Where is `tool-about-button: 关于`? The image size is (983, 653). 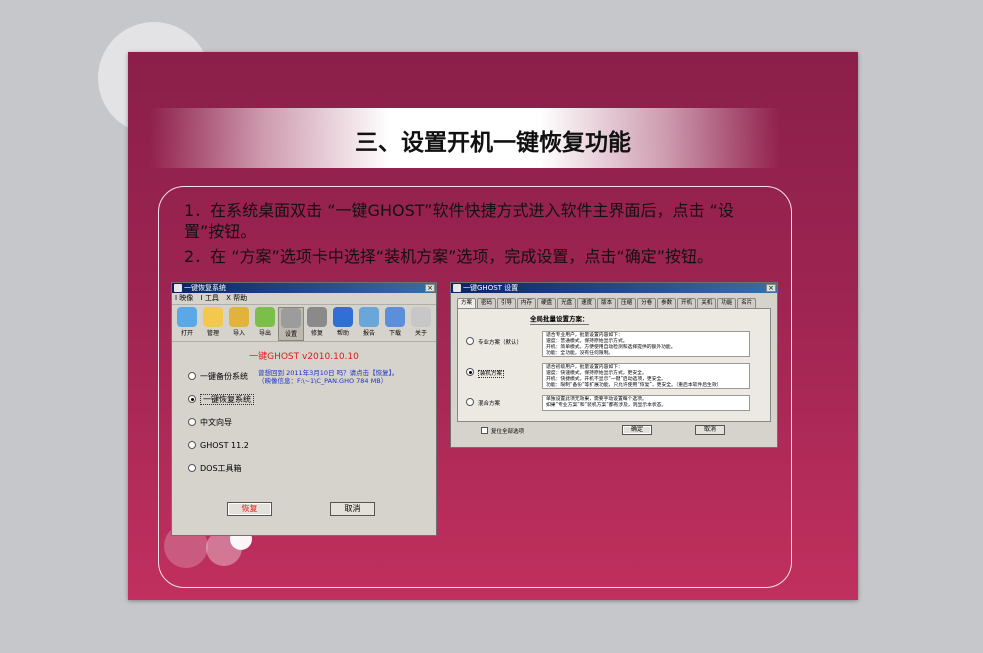 tool-about-button: 关于 is located at coordinates (421, 322).